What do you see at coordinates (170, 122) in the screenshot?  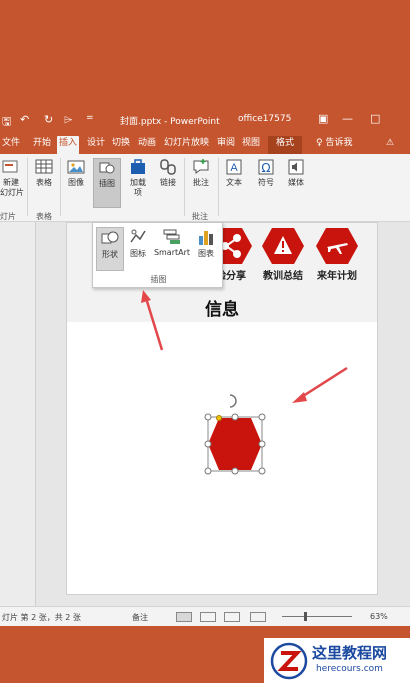 I see `window-title: 封面.pptx - PowerPoint` at bounding box center [170, 122].